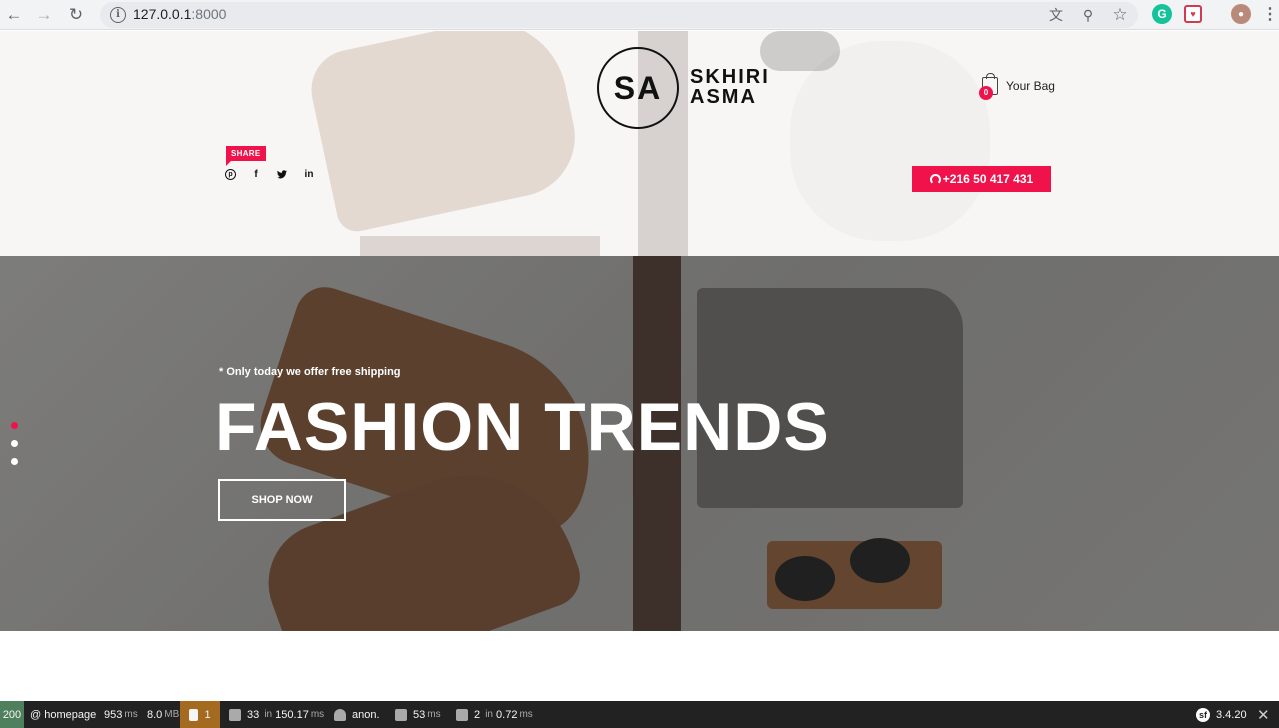 This screenshot has height=728, width=1279. I want to click on request-time-value: 953, so click(113, 714).